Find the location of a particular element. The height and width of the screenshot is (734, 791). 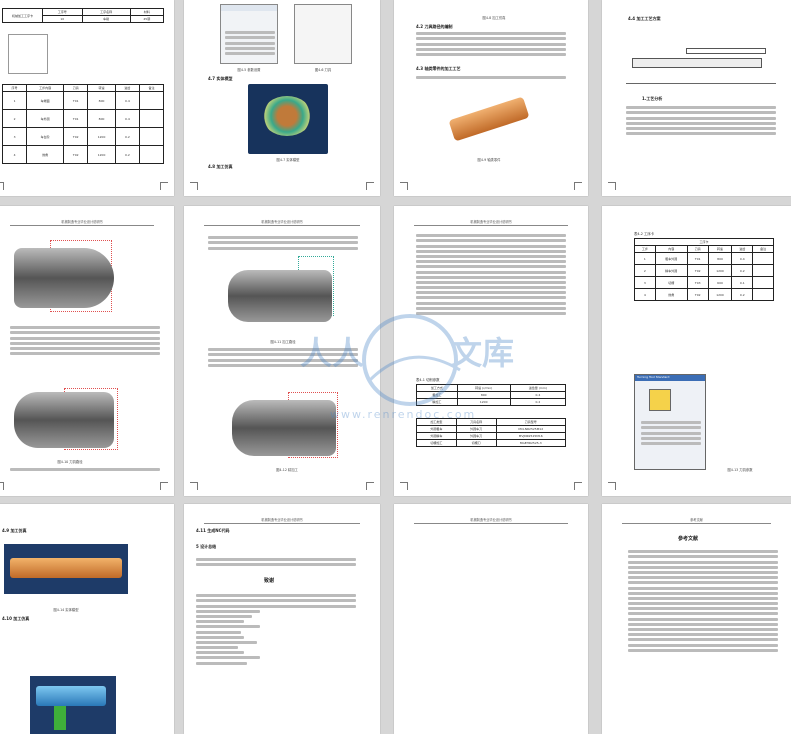

process-card-table: 机械加工工序卡 工序号 工序名称 材料 10 车削 45钢 is located at coordinates (83, 15).